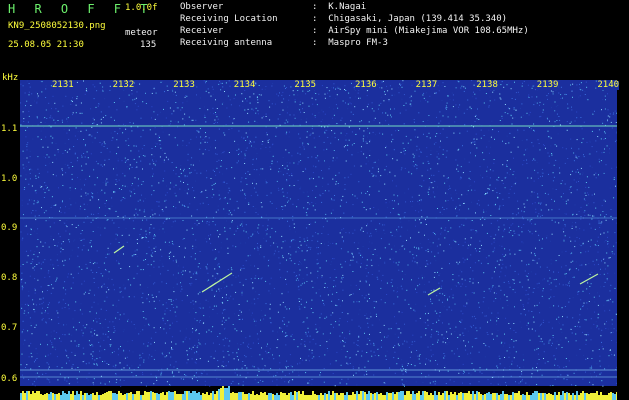 The width and height of the screenshot is (629, 400). What do you see at coordinates (9, 379) in the screenshot?
I see `y-tick-label: 0.6` at bounding box center [9, 379].